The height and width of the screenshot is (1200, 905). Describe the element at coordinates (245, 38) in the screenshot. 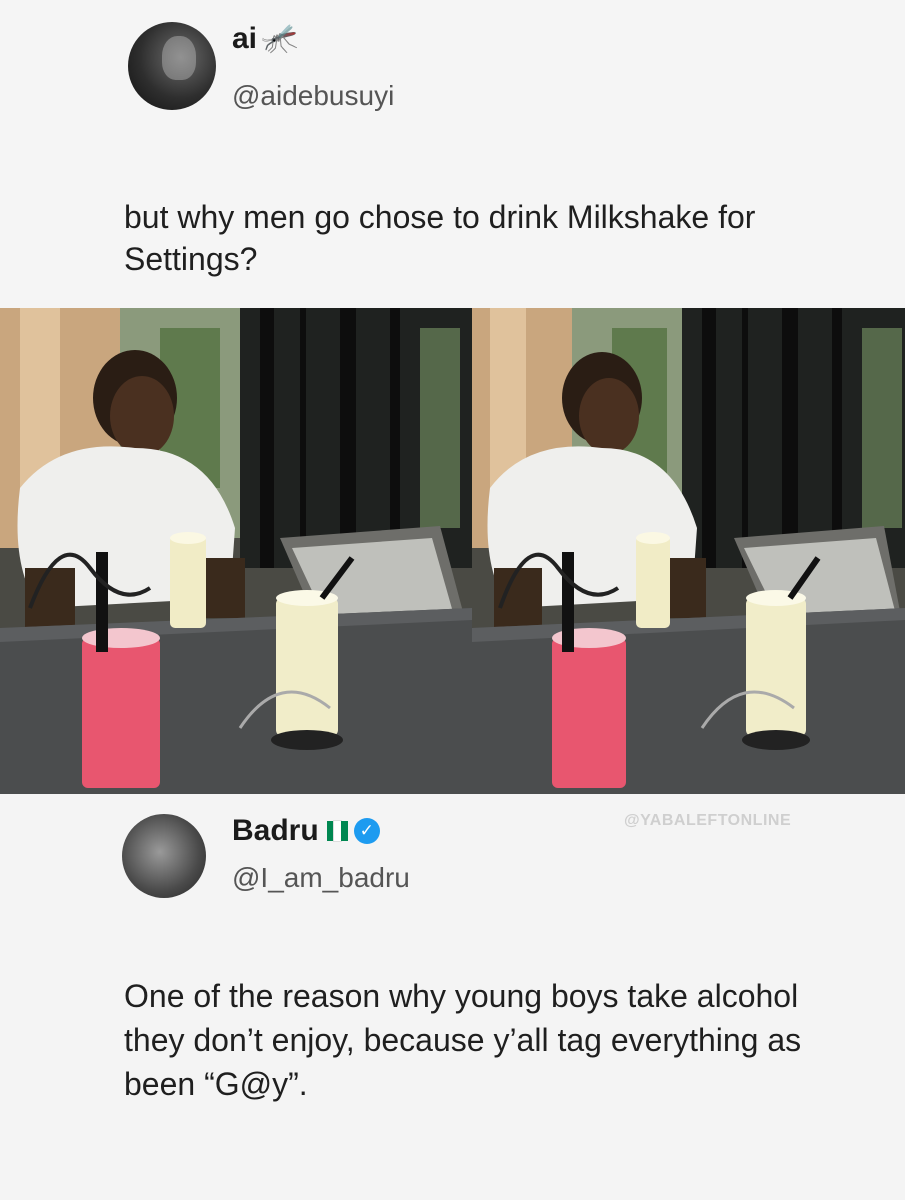

I see `author-name-text: ai` at that location.